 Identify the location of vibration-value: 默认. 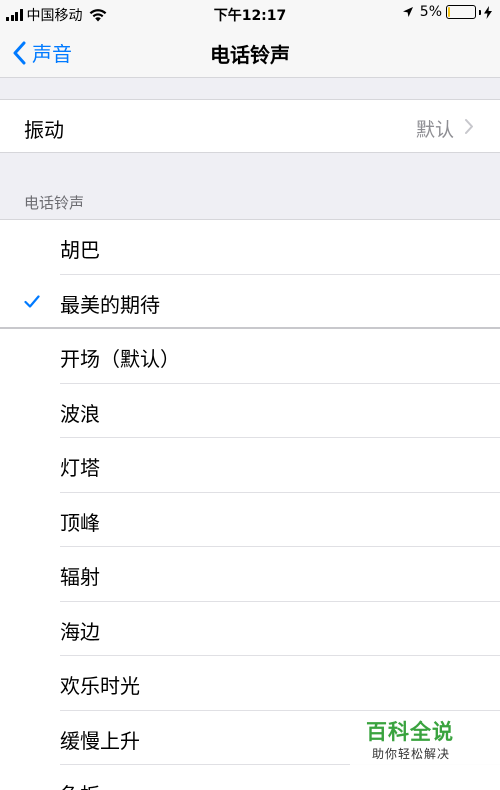
(434, 130).